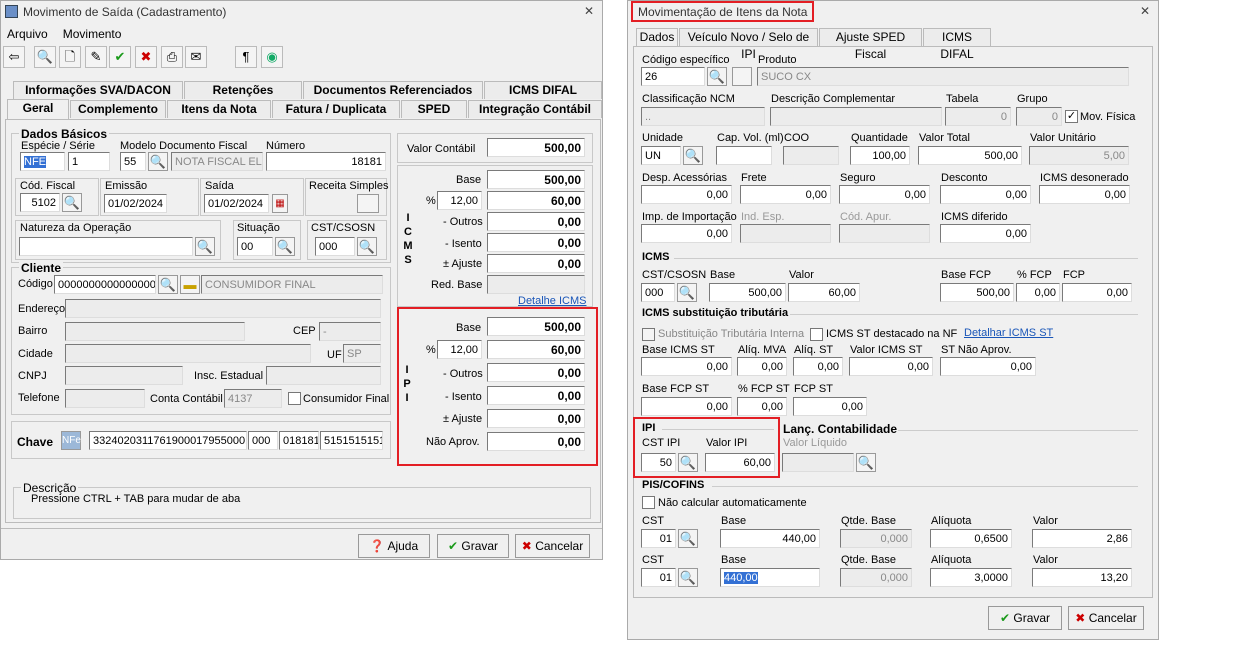  I want to click on situacao-field: 00, so click(255, 246).